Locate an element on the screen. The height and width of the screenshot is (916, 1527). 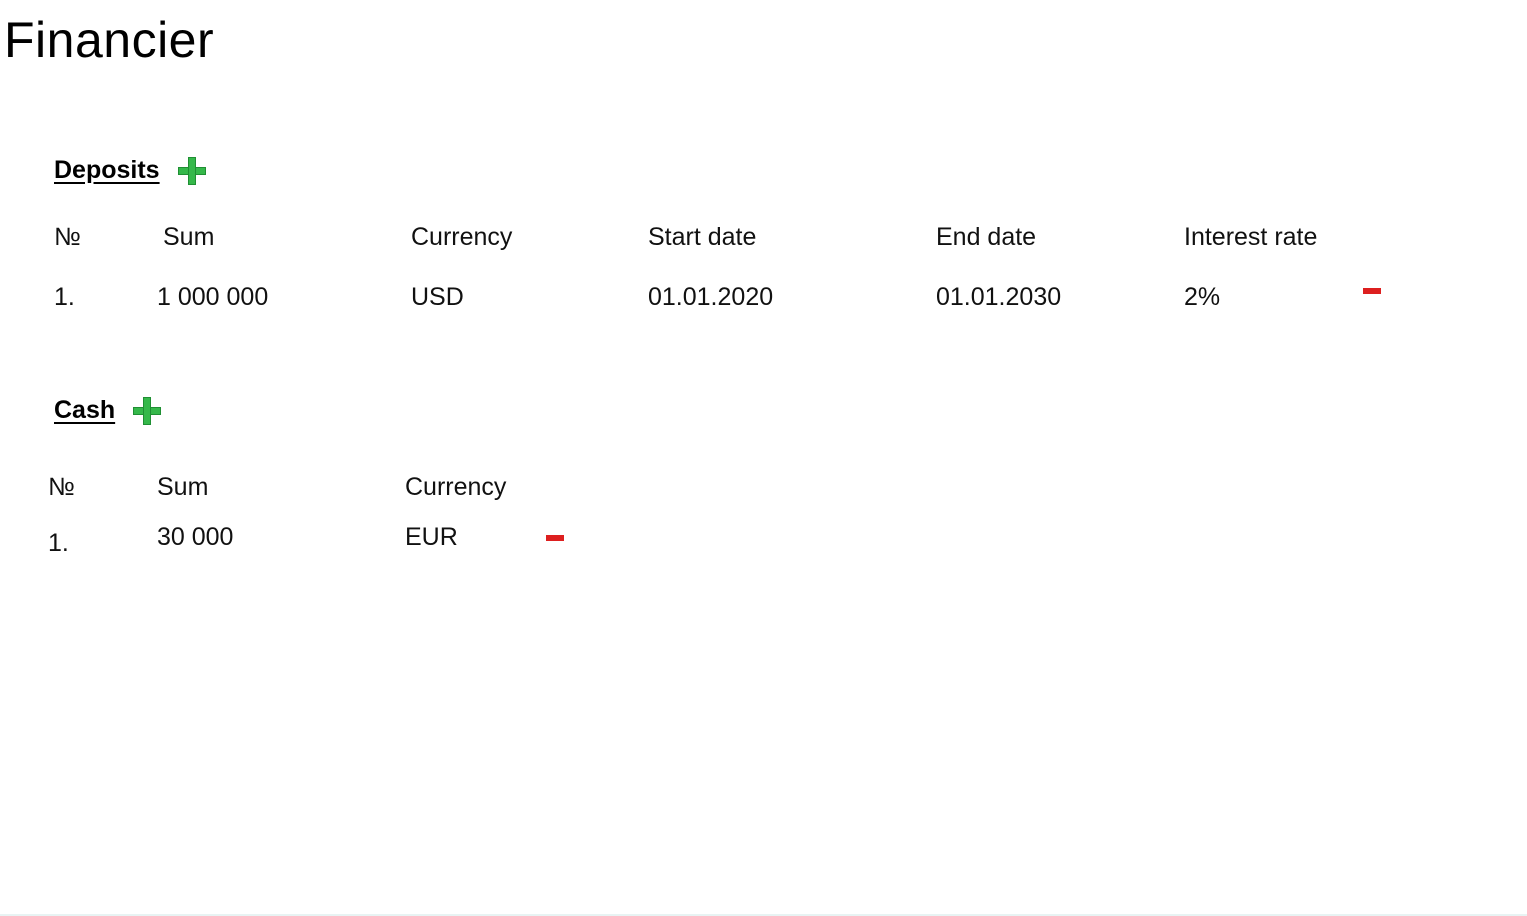
cash-row-sum: 30 000 is located at coordinates (195, 537).